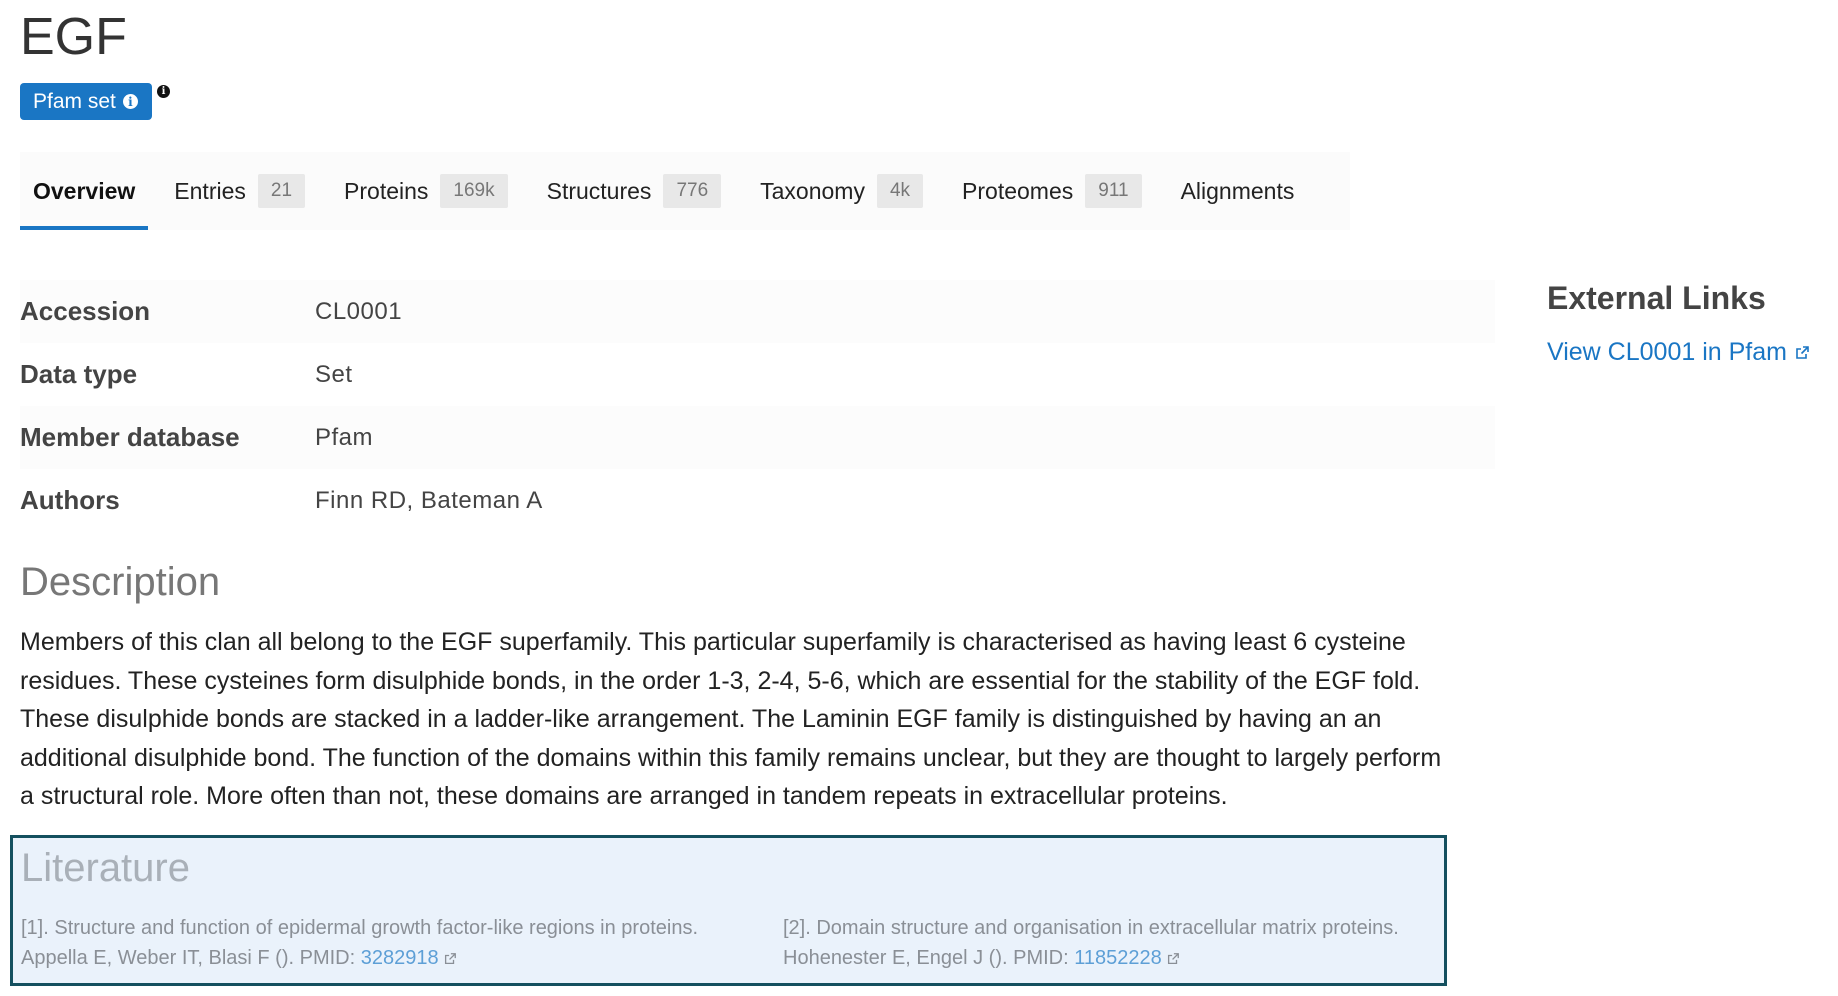 Image resolution: width=1838 pixels, height=996 pixels. What do you see at coordinates (1656, 298) in the screenshot?
I see `external-links-heading: External Links` at bounding box center [1656, 298].